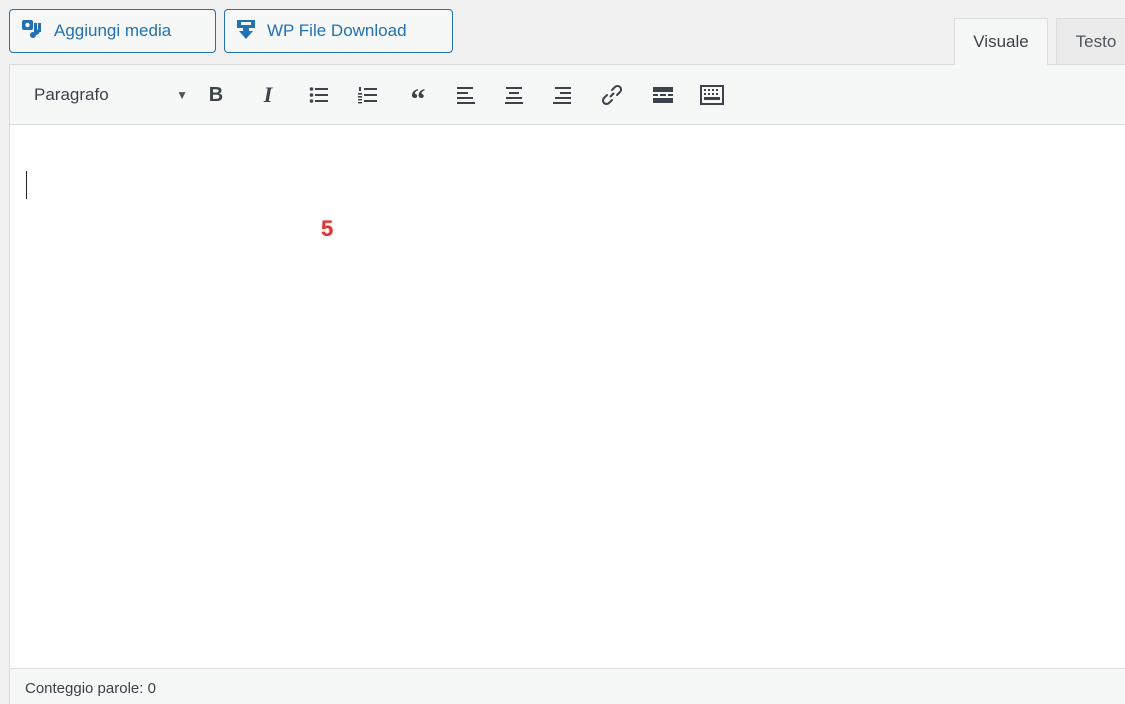 This screenshot has width=1125, height=704. I want to click on align-left-icon, so click(466, 95).